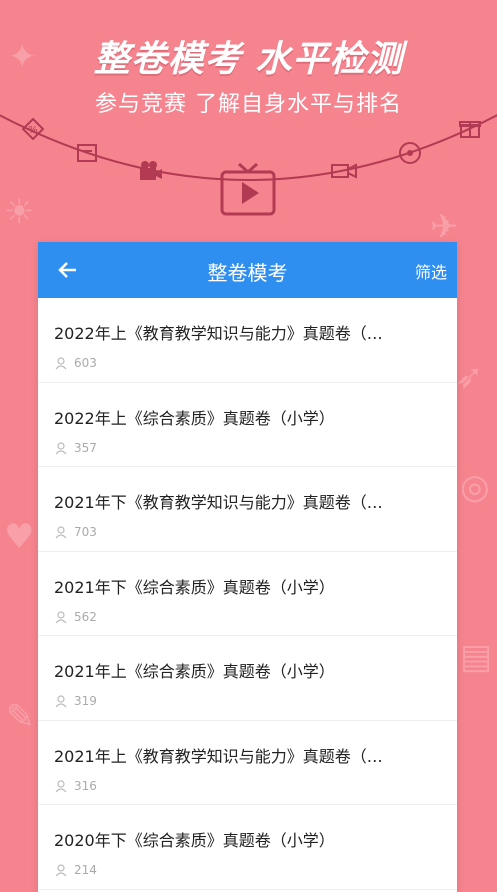 This screenshot has height=892, width=497. What do you see at coordinates (20, 717) in the screenshot?
I see `pencil-decoration-icon: ✎` at bounding box center [20, 717].